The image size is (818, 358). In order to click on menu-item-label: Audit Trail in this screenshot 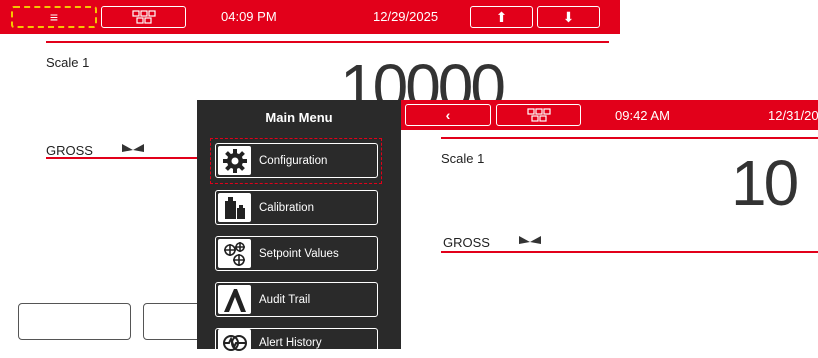, I will do `click(285, 299)`.